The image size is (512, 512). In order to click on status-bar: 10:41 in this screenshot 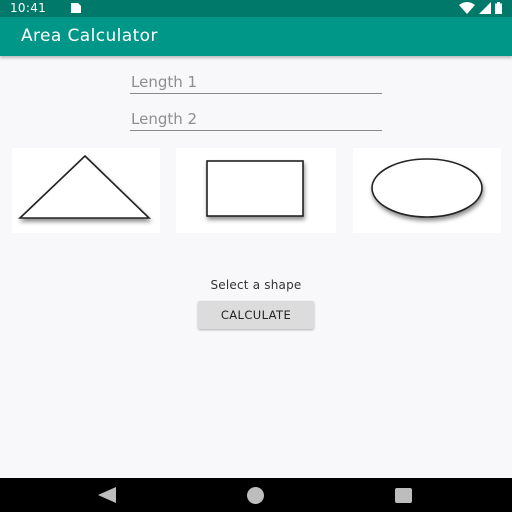, I will do `click(256, 8)`.